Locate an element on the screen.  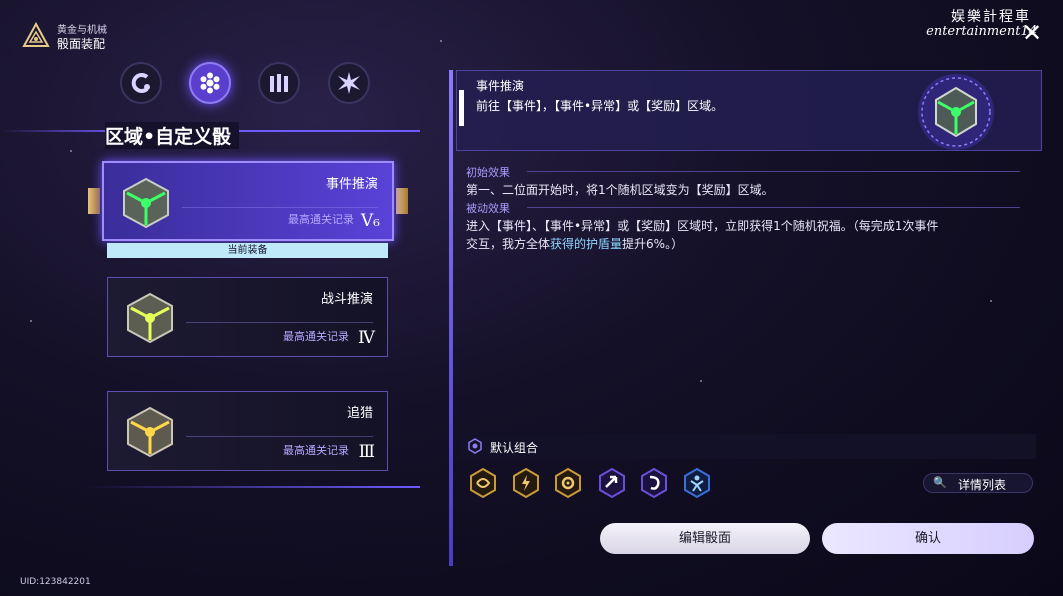
passive-effect-text-2: 交互，我方全体获得的护盾量提升6%。） is located at coordinates (574, 244).